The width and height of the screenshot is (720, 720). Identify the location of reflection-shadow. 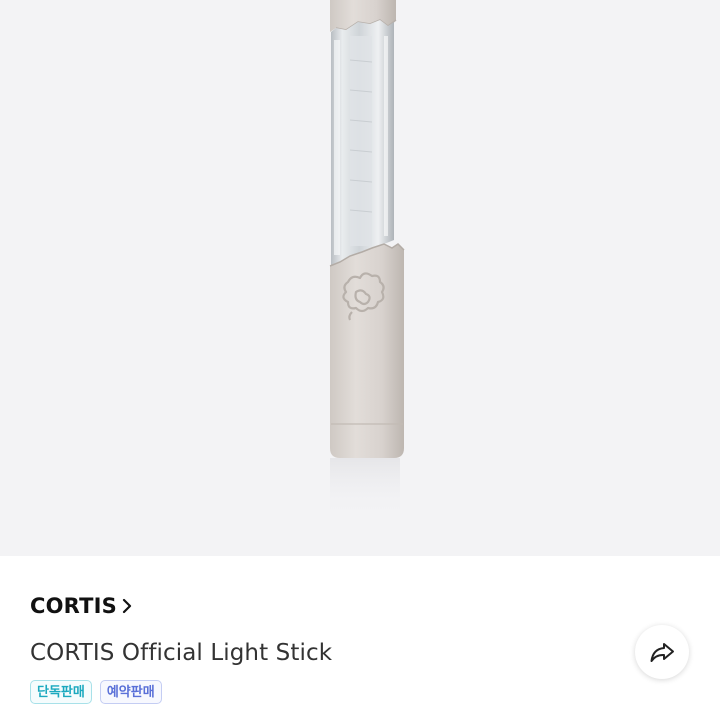
(365, 488).